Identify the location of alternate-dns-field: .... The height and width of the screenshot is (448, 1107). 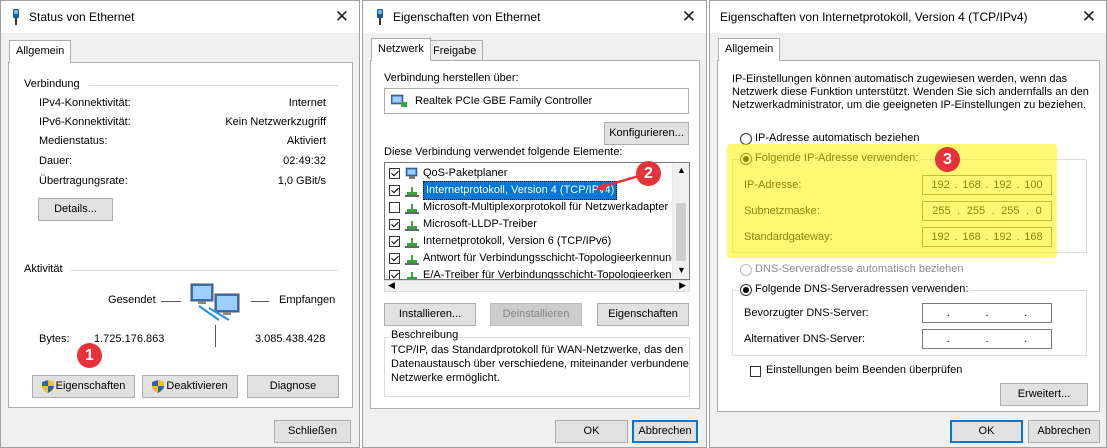
(987, 339).